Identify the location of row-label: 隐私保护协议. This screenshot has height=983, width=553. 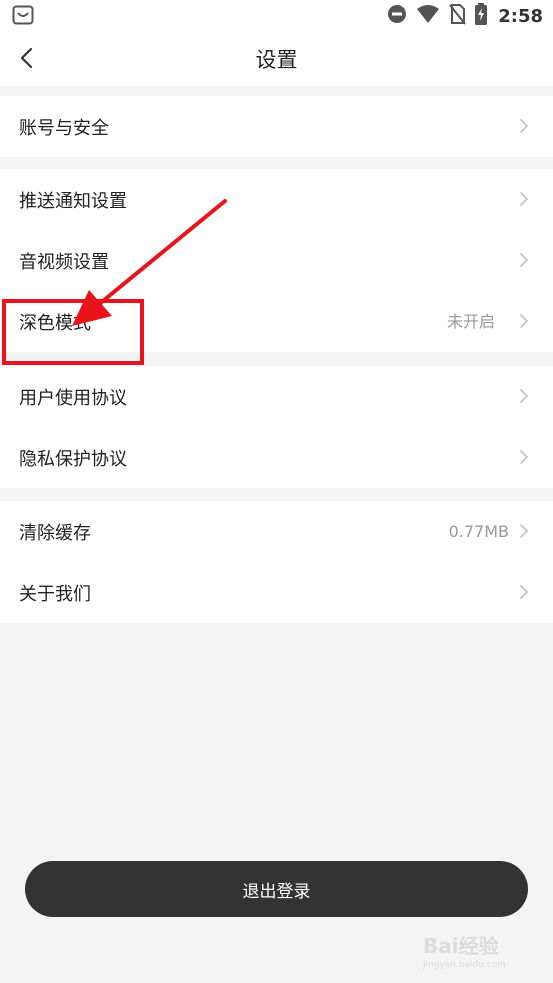
(73, 459).